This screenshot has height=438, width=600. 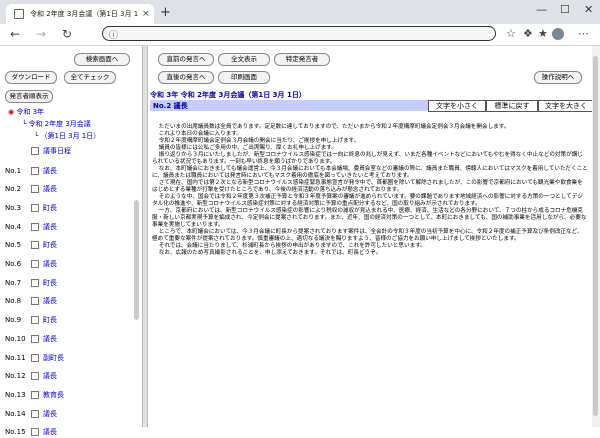 What do you see at coordinates (53, 358) in the screenshot?
I see `speaker-link: 副町長` at bounding box center [53, 358].